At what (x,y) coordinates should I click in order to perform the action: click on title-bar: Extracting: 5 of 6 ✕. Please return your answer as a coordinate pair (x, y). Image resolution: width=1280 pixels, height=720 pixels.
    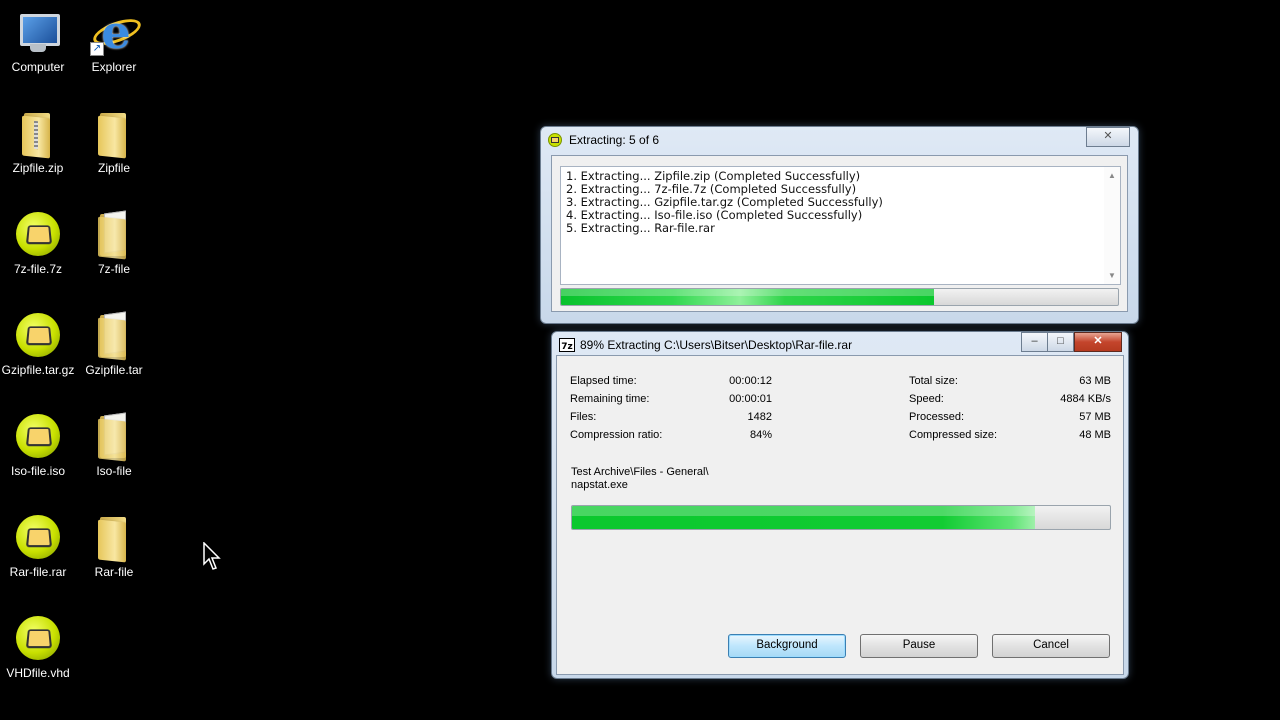
    Looking at the image, I should click on (839, 140).